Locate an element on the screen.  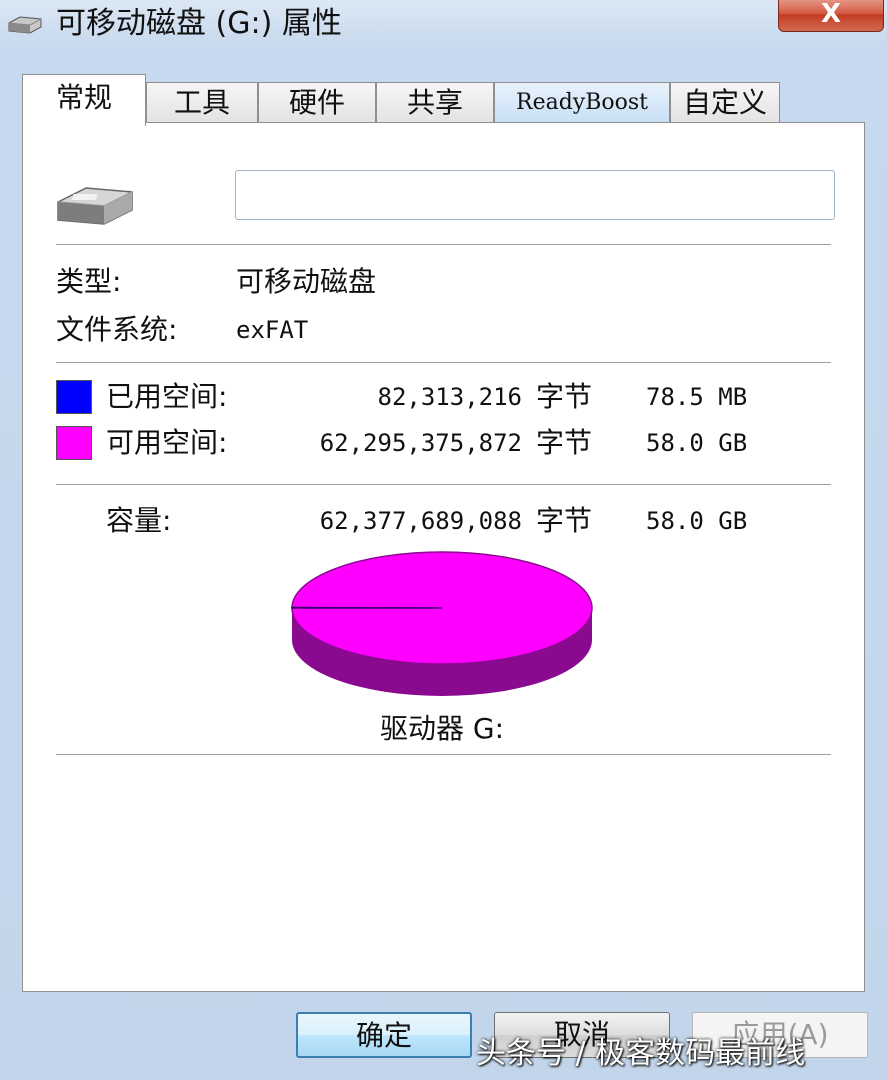
watermark-text: 头条号 / 极客数码最前线 is located at coordinates (641, 1053).